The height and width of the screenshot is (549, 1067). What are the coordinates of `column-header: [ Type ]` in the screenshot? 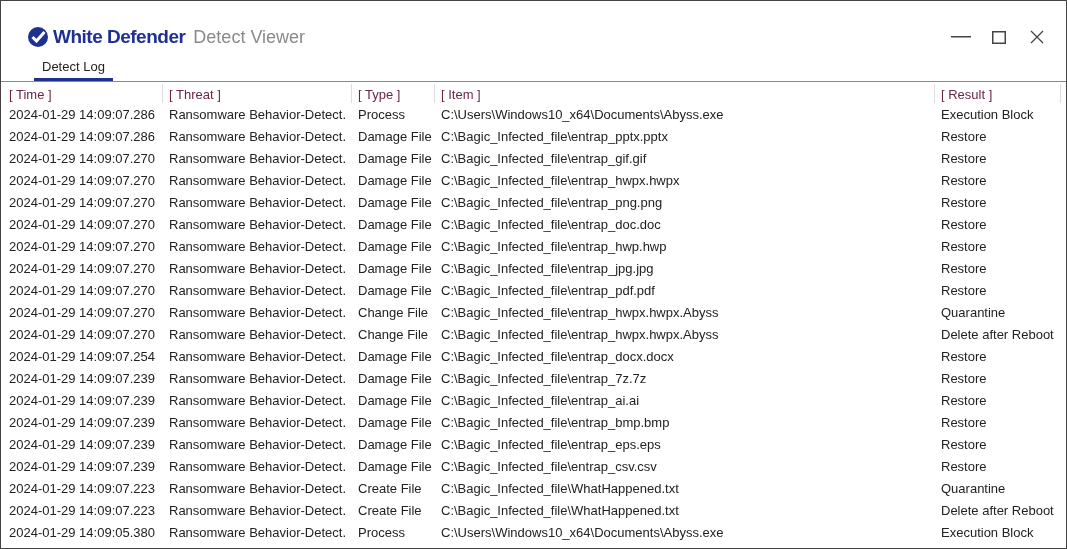 It's located at (393, 93).